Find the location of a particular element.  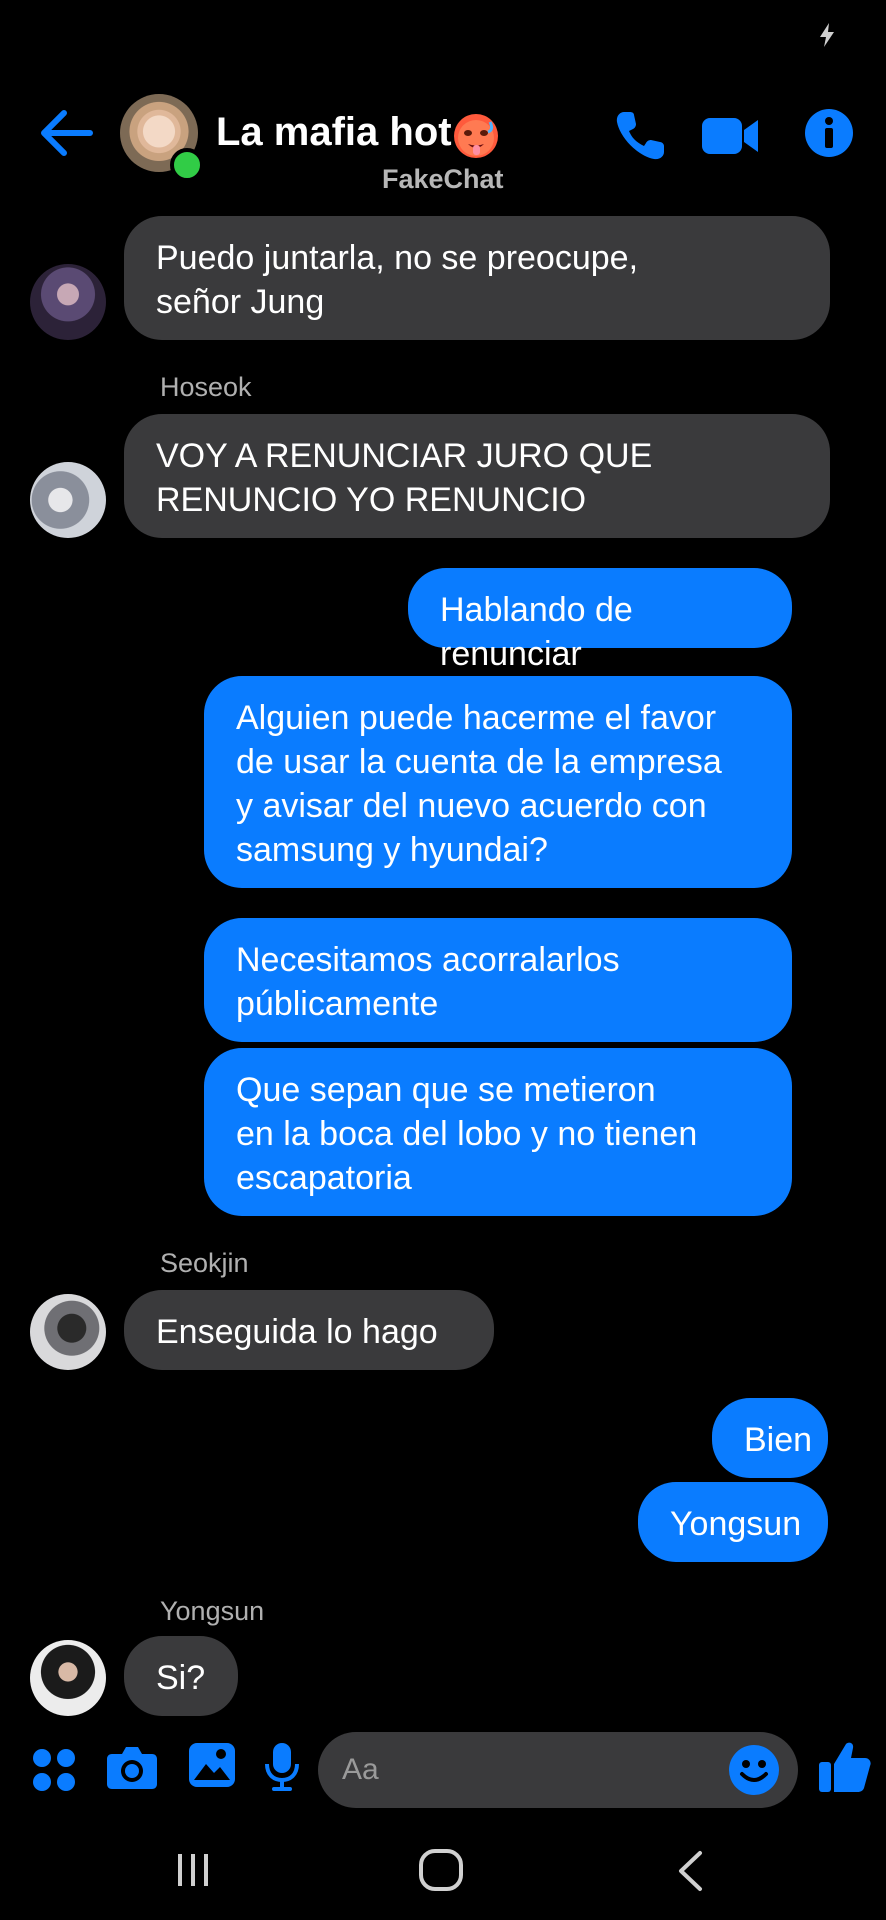

info-icon is located at coordinates (829, 133).